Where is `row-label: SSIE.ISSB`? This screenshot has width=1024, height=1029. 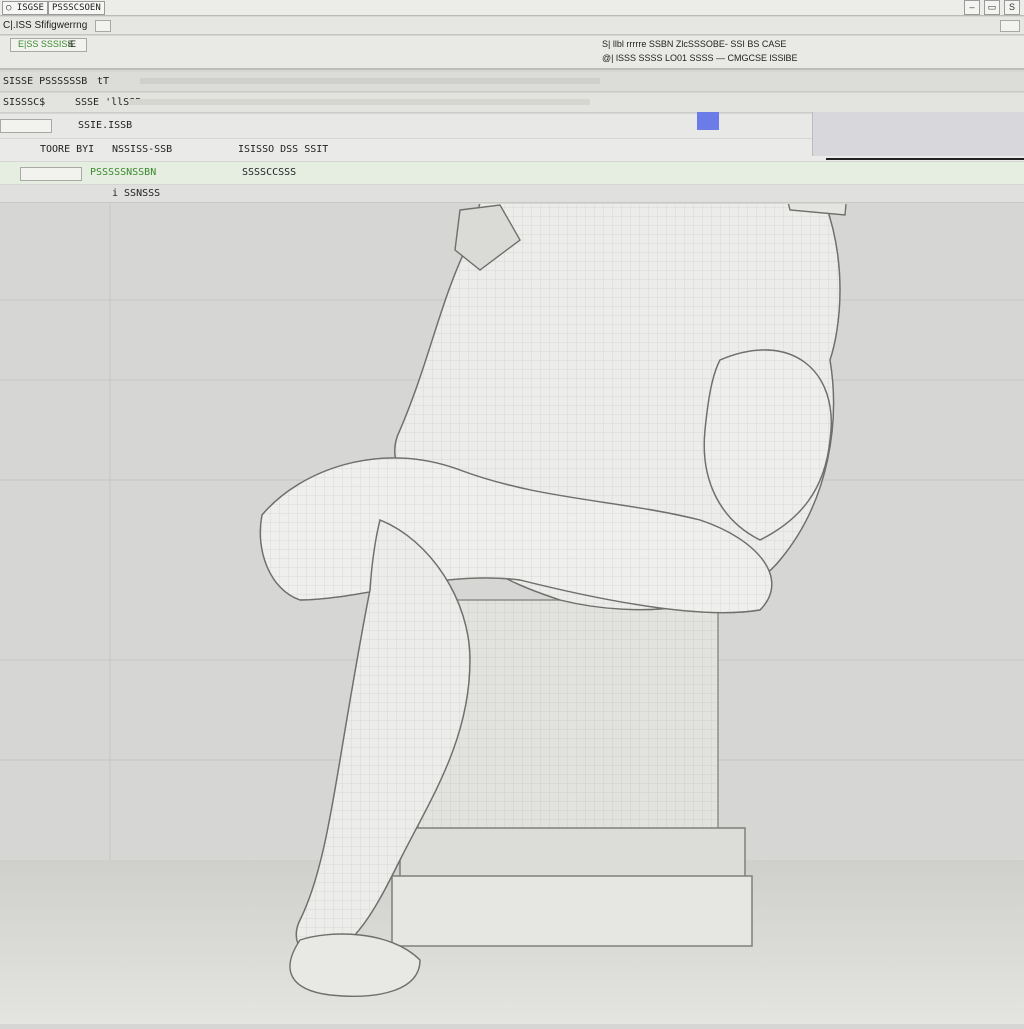 row-label: SSIE.ISSB is located at coordinates (105, 125).